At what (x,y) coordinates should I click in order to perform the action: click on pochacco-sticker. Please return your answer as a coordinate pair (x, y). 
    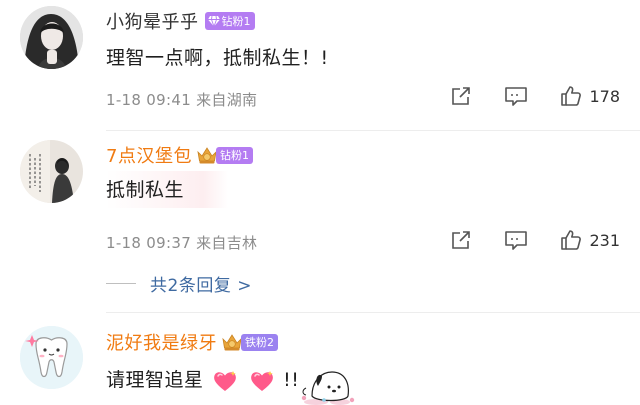
    Looking at the image, I should click on (328, 388).